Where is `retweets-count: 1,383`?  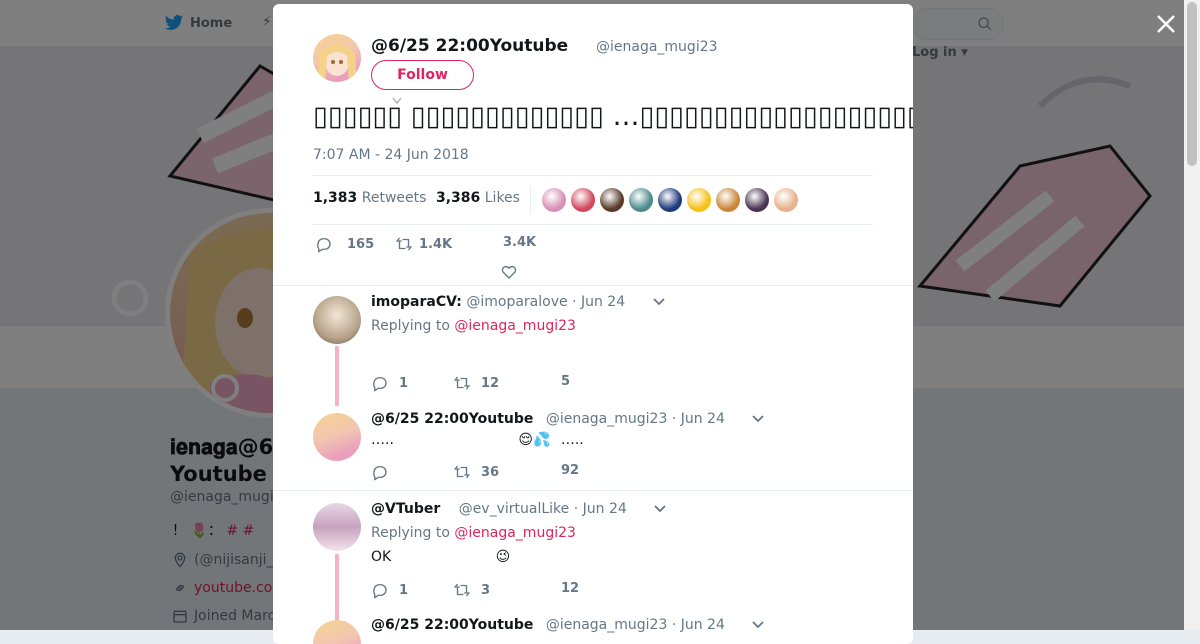
retweets-count: 1,383 is located at coordinates (335, 198).